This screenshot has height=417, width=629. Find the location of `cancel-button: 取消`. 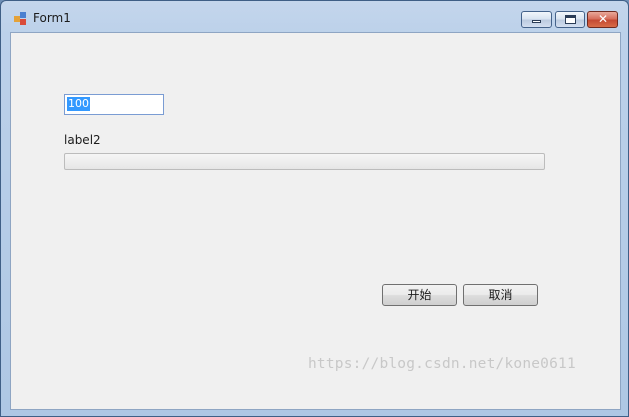

cancel-button: 取消 is located at coordinates (500, 295).